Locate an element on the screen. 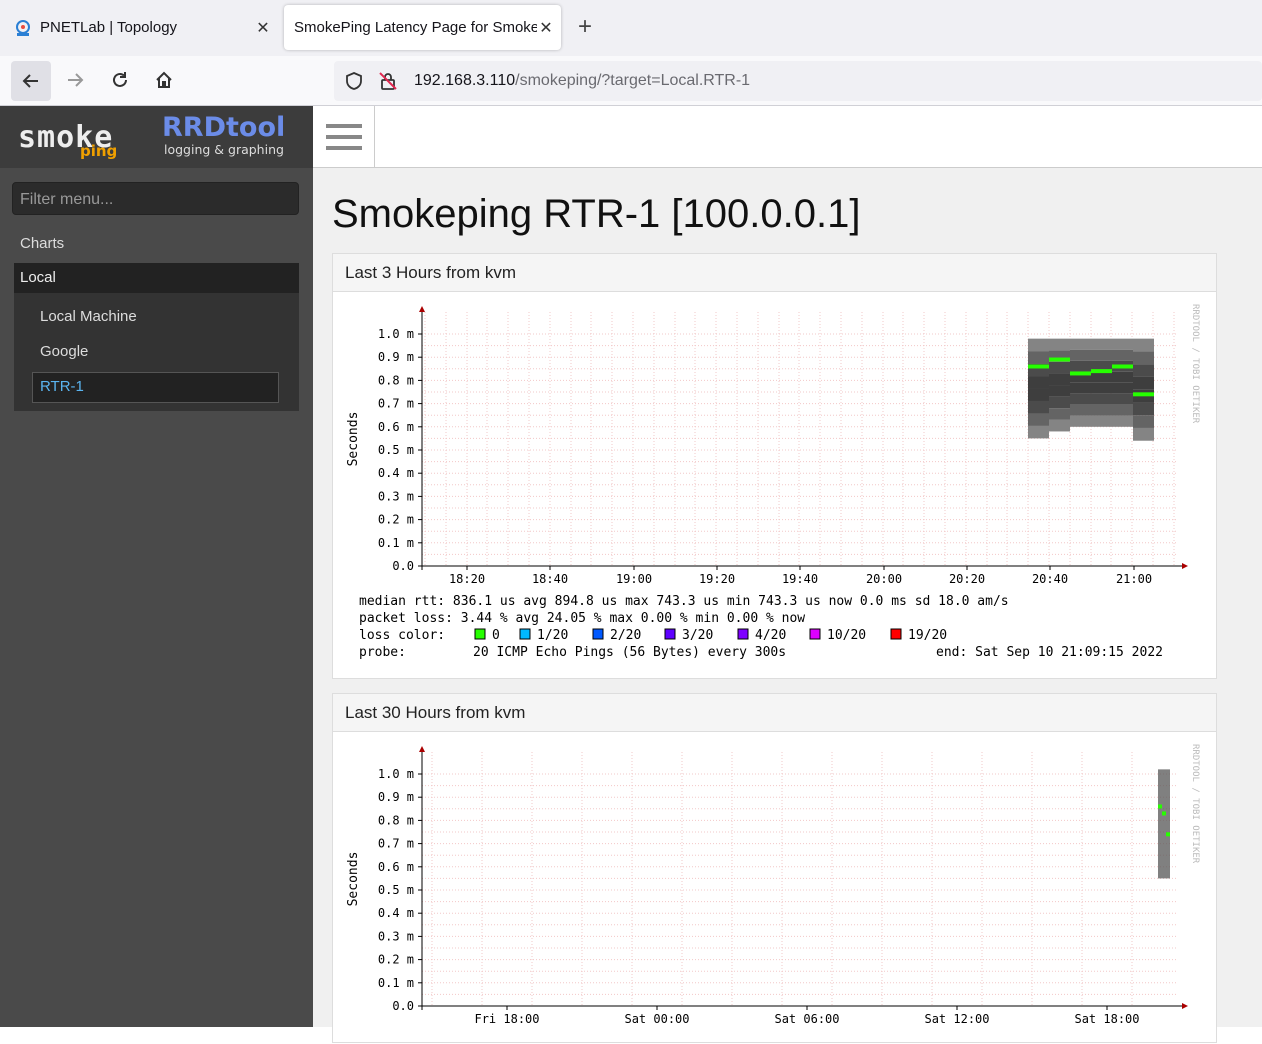 The height and width of the screenshot is (1044, 1262). arrow-right-icon is located at coordinates (76, 80).